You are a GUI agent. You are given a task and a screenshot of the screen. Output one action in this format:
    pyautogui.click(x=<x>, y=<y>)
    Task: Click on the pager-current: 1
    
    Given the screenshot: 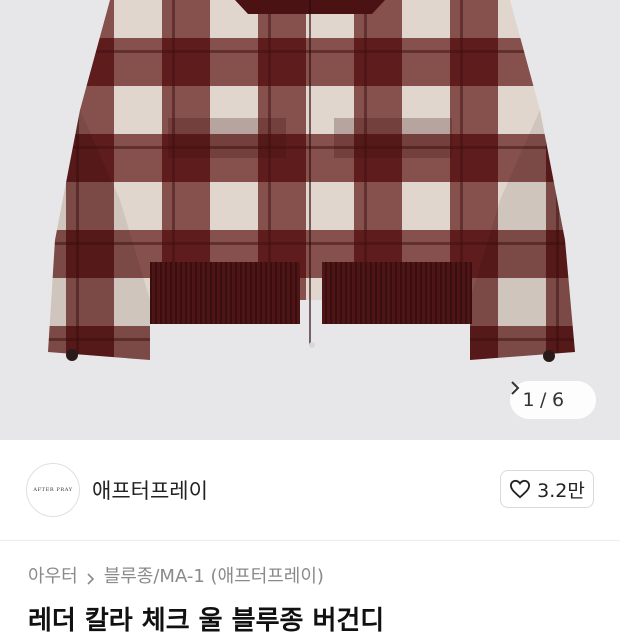 What is the action you would take?
    pyautogui.click(x=529, y=400)
    